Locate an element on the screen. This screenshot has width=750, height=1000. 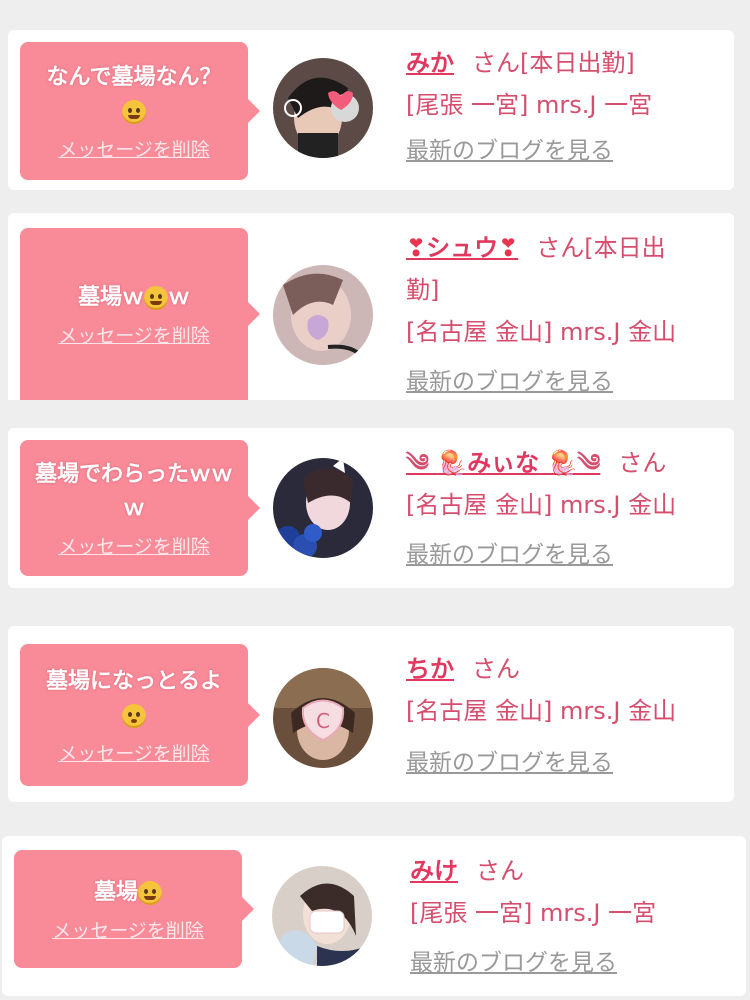
cast-info: ༄ 🪼みぃな 🪼༄ さん [名古屋 金山] mrs.J 金山 最新のブログを見る is located at coordinates (566, 509).